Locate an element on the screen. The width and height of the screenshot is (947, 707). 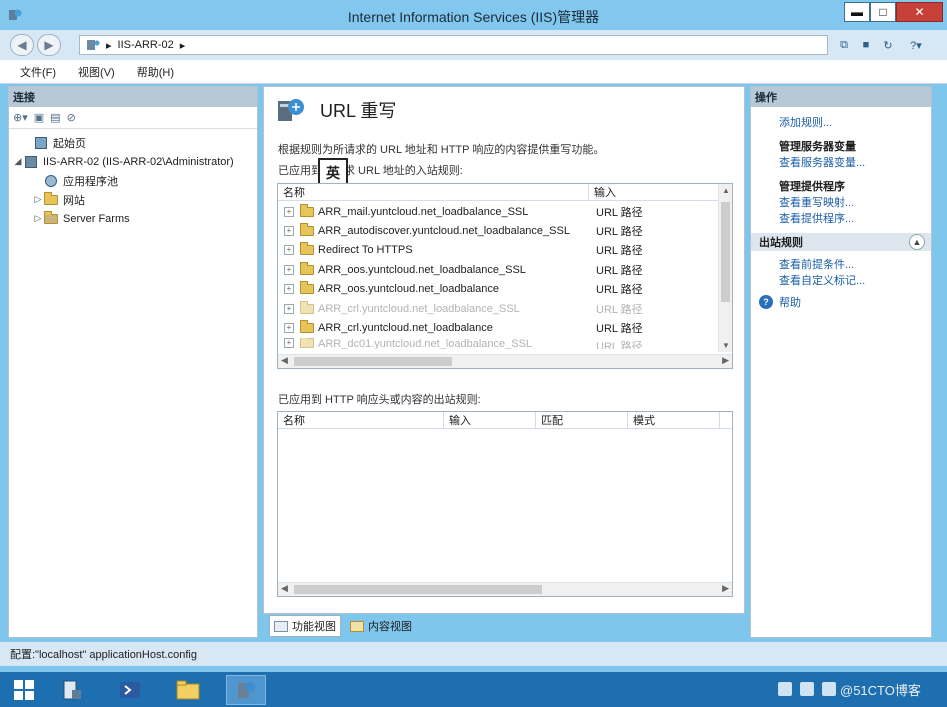
tree-item-app-pools: 应用程序池 is located at coordinates (133, 180).